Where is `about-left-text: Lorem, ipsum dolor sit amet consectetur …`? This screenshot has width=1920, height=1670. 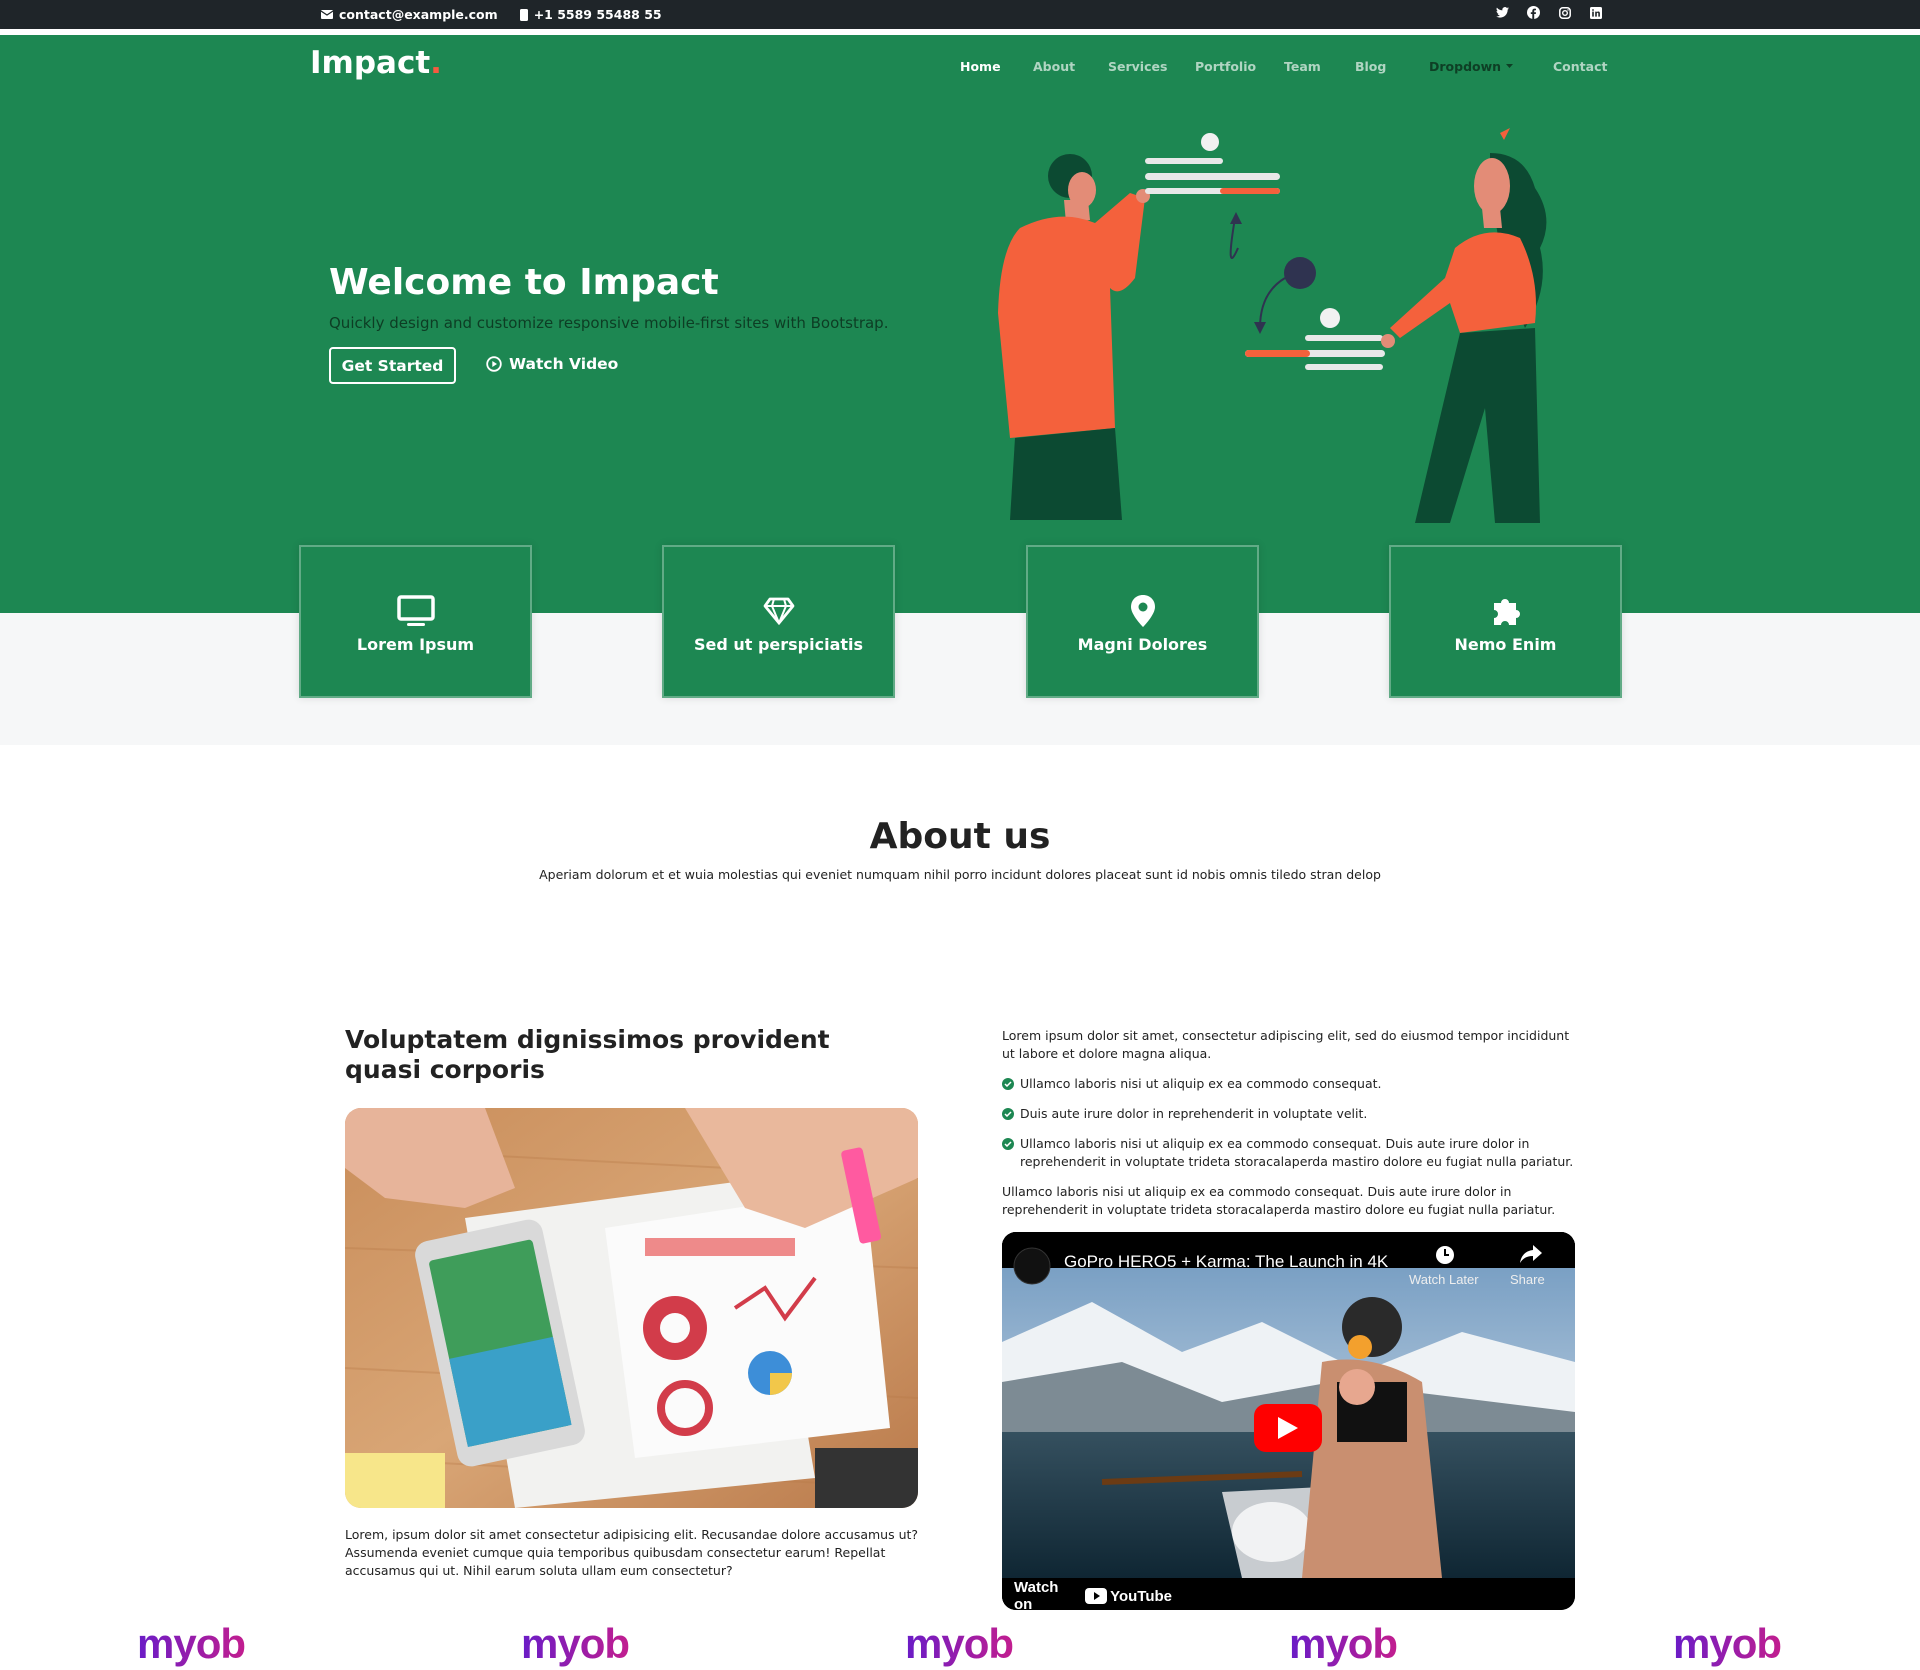 about-left-text: Lorem, ipsum dolor sit amet consectetur … is located at coordinates (632, 1552).